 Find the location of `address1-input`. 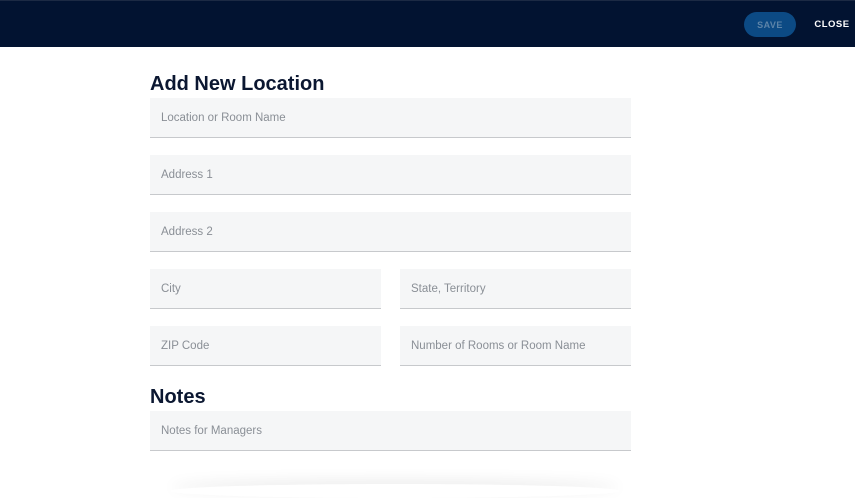

address1-input is located at coordinates (396, 174).